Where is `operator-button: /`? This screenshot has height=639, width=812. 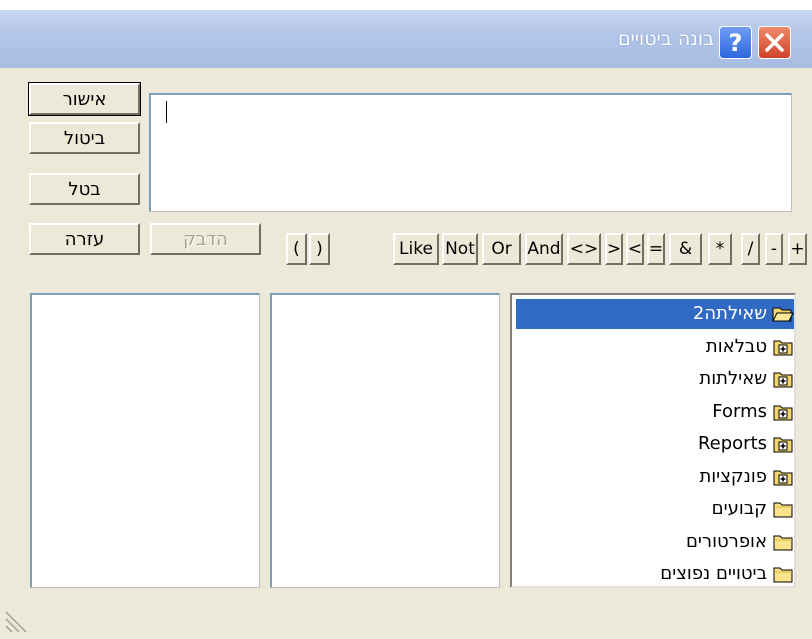
operator-button: / is located at coordinates (750, 249).